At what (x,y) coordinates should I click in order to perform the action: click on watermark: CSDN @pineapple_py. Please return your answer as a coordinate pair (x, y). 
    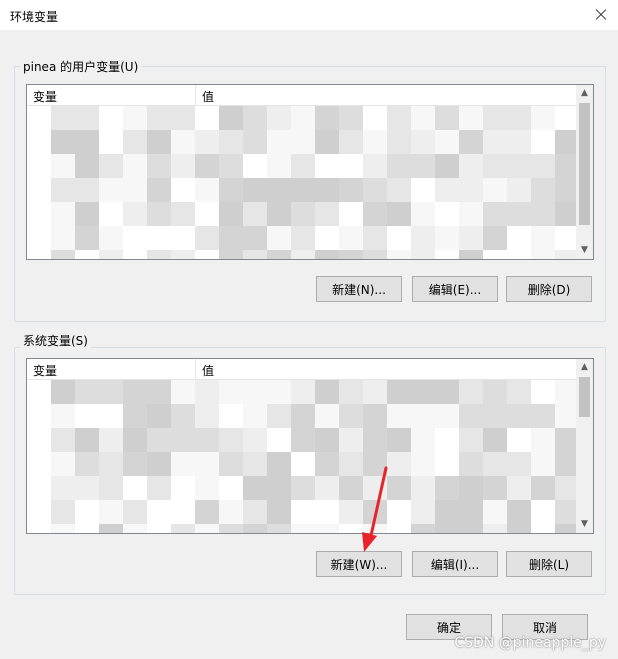
    Looking at the image, I should click on (530, 643).